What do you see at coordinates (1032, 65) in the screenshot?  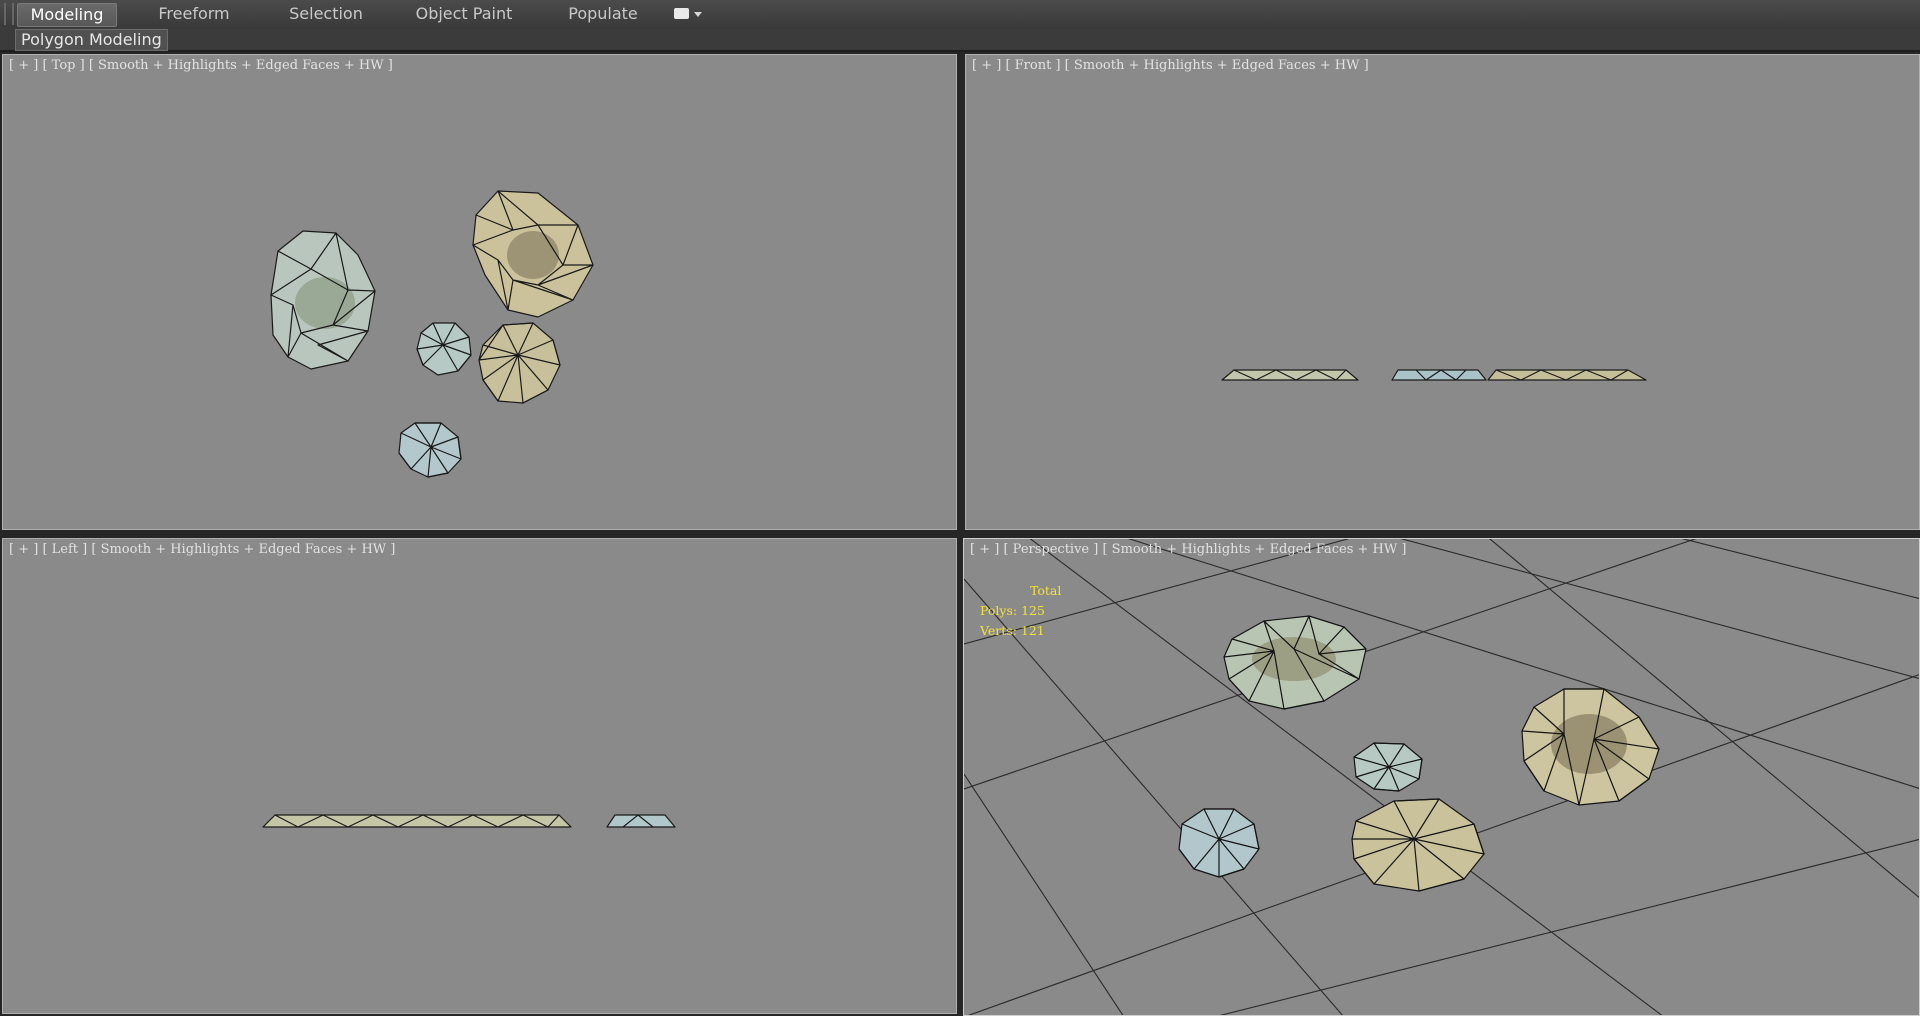 I see `view-name-menu: [ Front ]` at bounding box center [1032, 65].